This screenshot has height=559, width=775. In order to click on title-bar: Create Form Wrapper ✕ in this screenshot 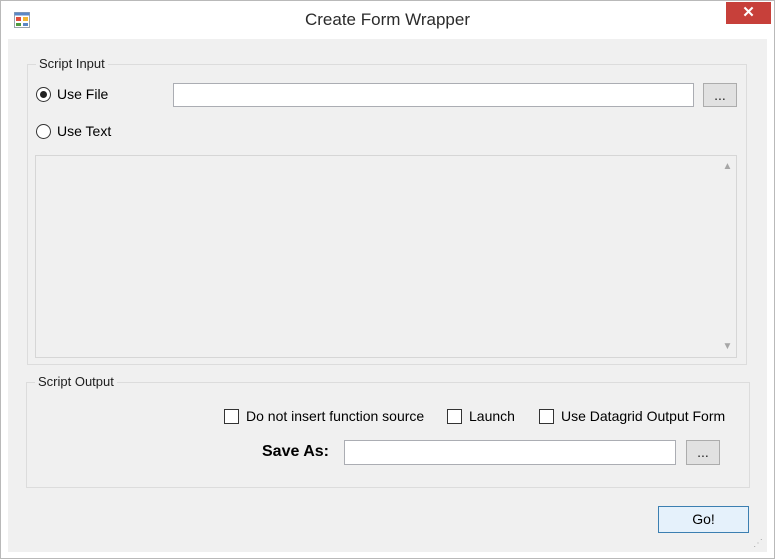, I will do `click(387, 20)`.